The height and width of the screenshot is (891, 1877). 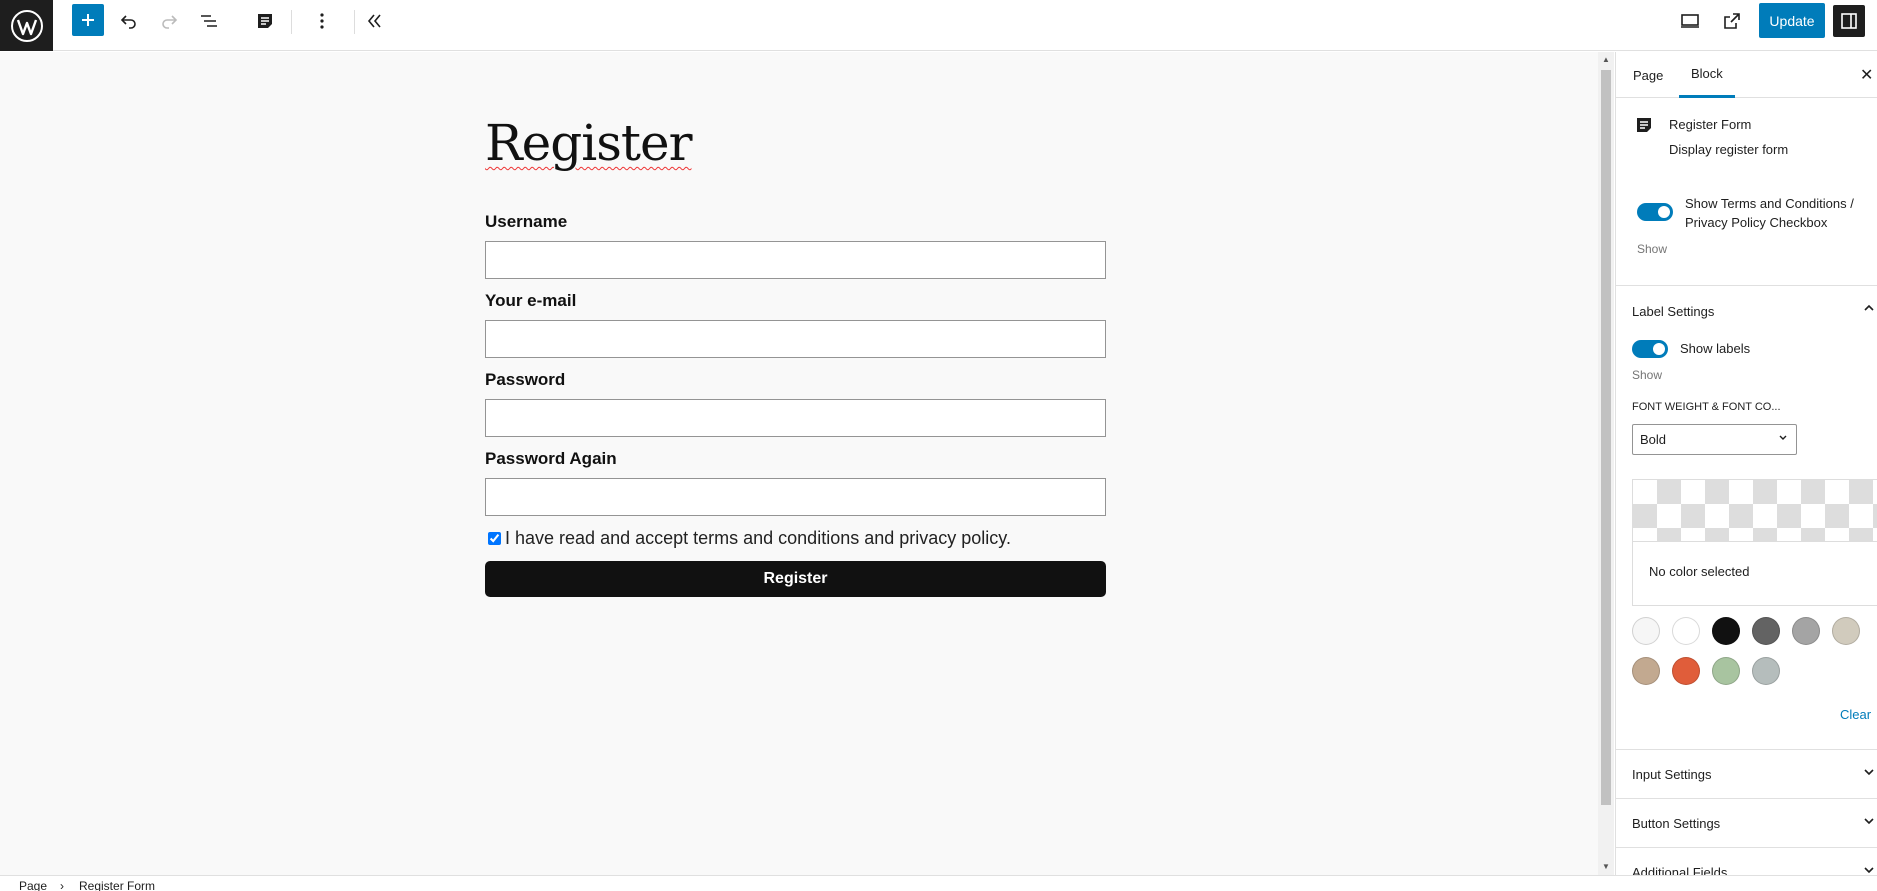 I want to click on breadcrumb-page: Page, so click(x=33, y=885).